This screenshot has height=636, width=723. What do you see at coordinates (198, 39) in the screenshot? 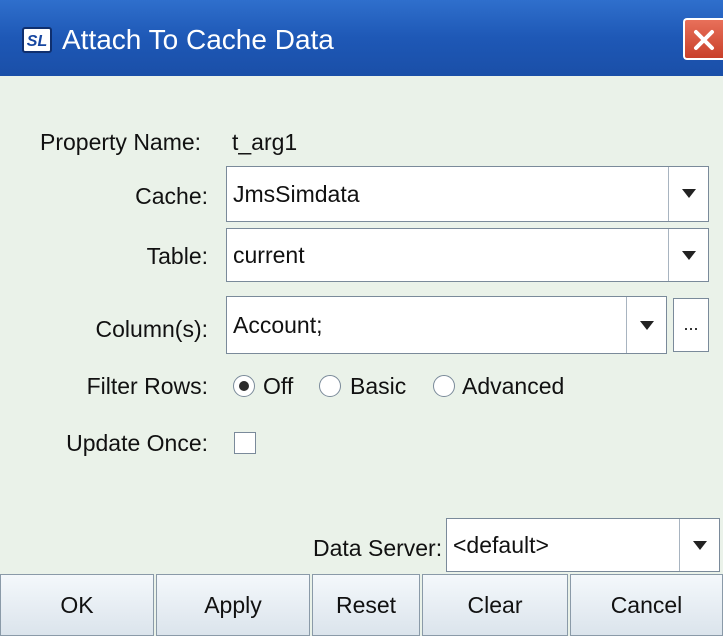
I see `window-title: Attach To Cache Data` at bounding box center [198, 39].